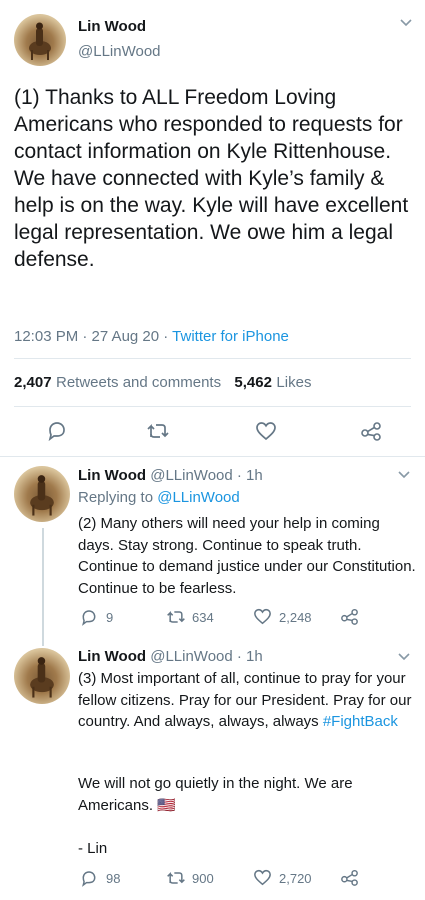 The height and width of the screenshot is (900, 425). I want to click on thread-line, so click(43, 587).